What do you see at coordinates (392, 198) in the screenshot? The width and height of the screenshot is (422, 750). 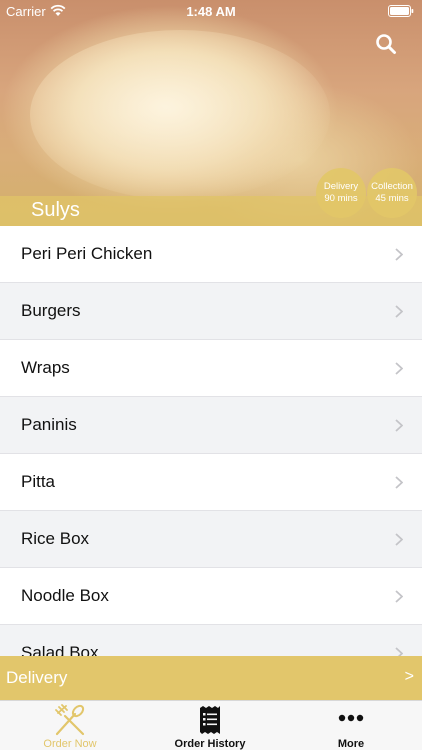 I see `collection-badge-value: 45 mins` at bounding box center [392, 198].